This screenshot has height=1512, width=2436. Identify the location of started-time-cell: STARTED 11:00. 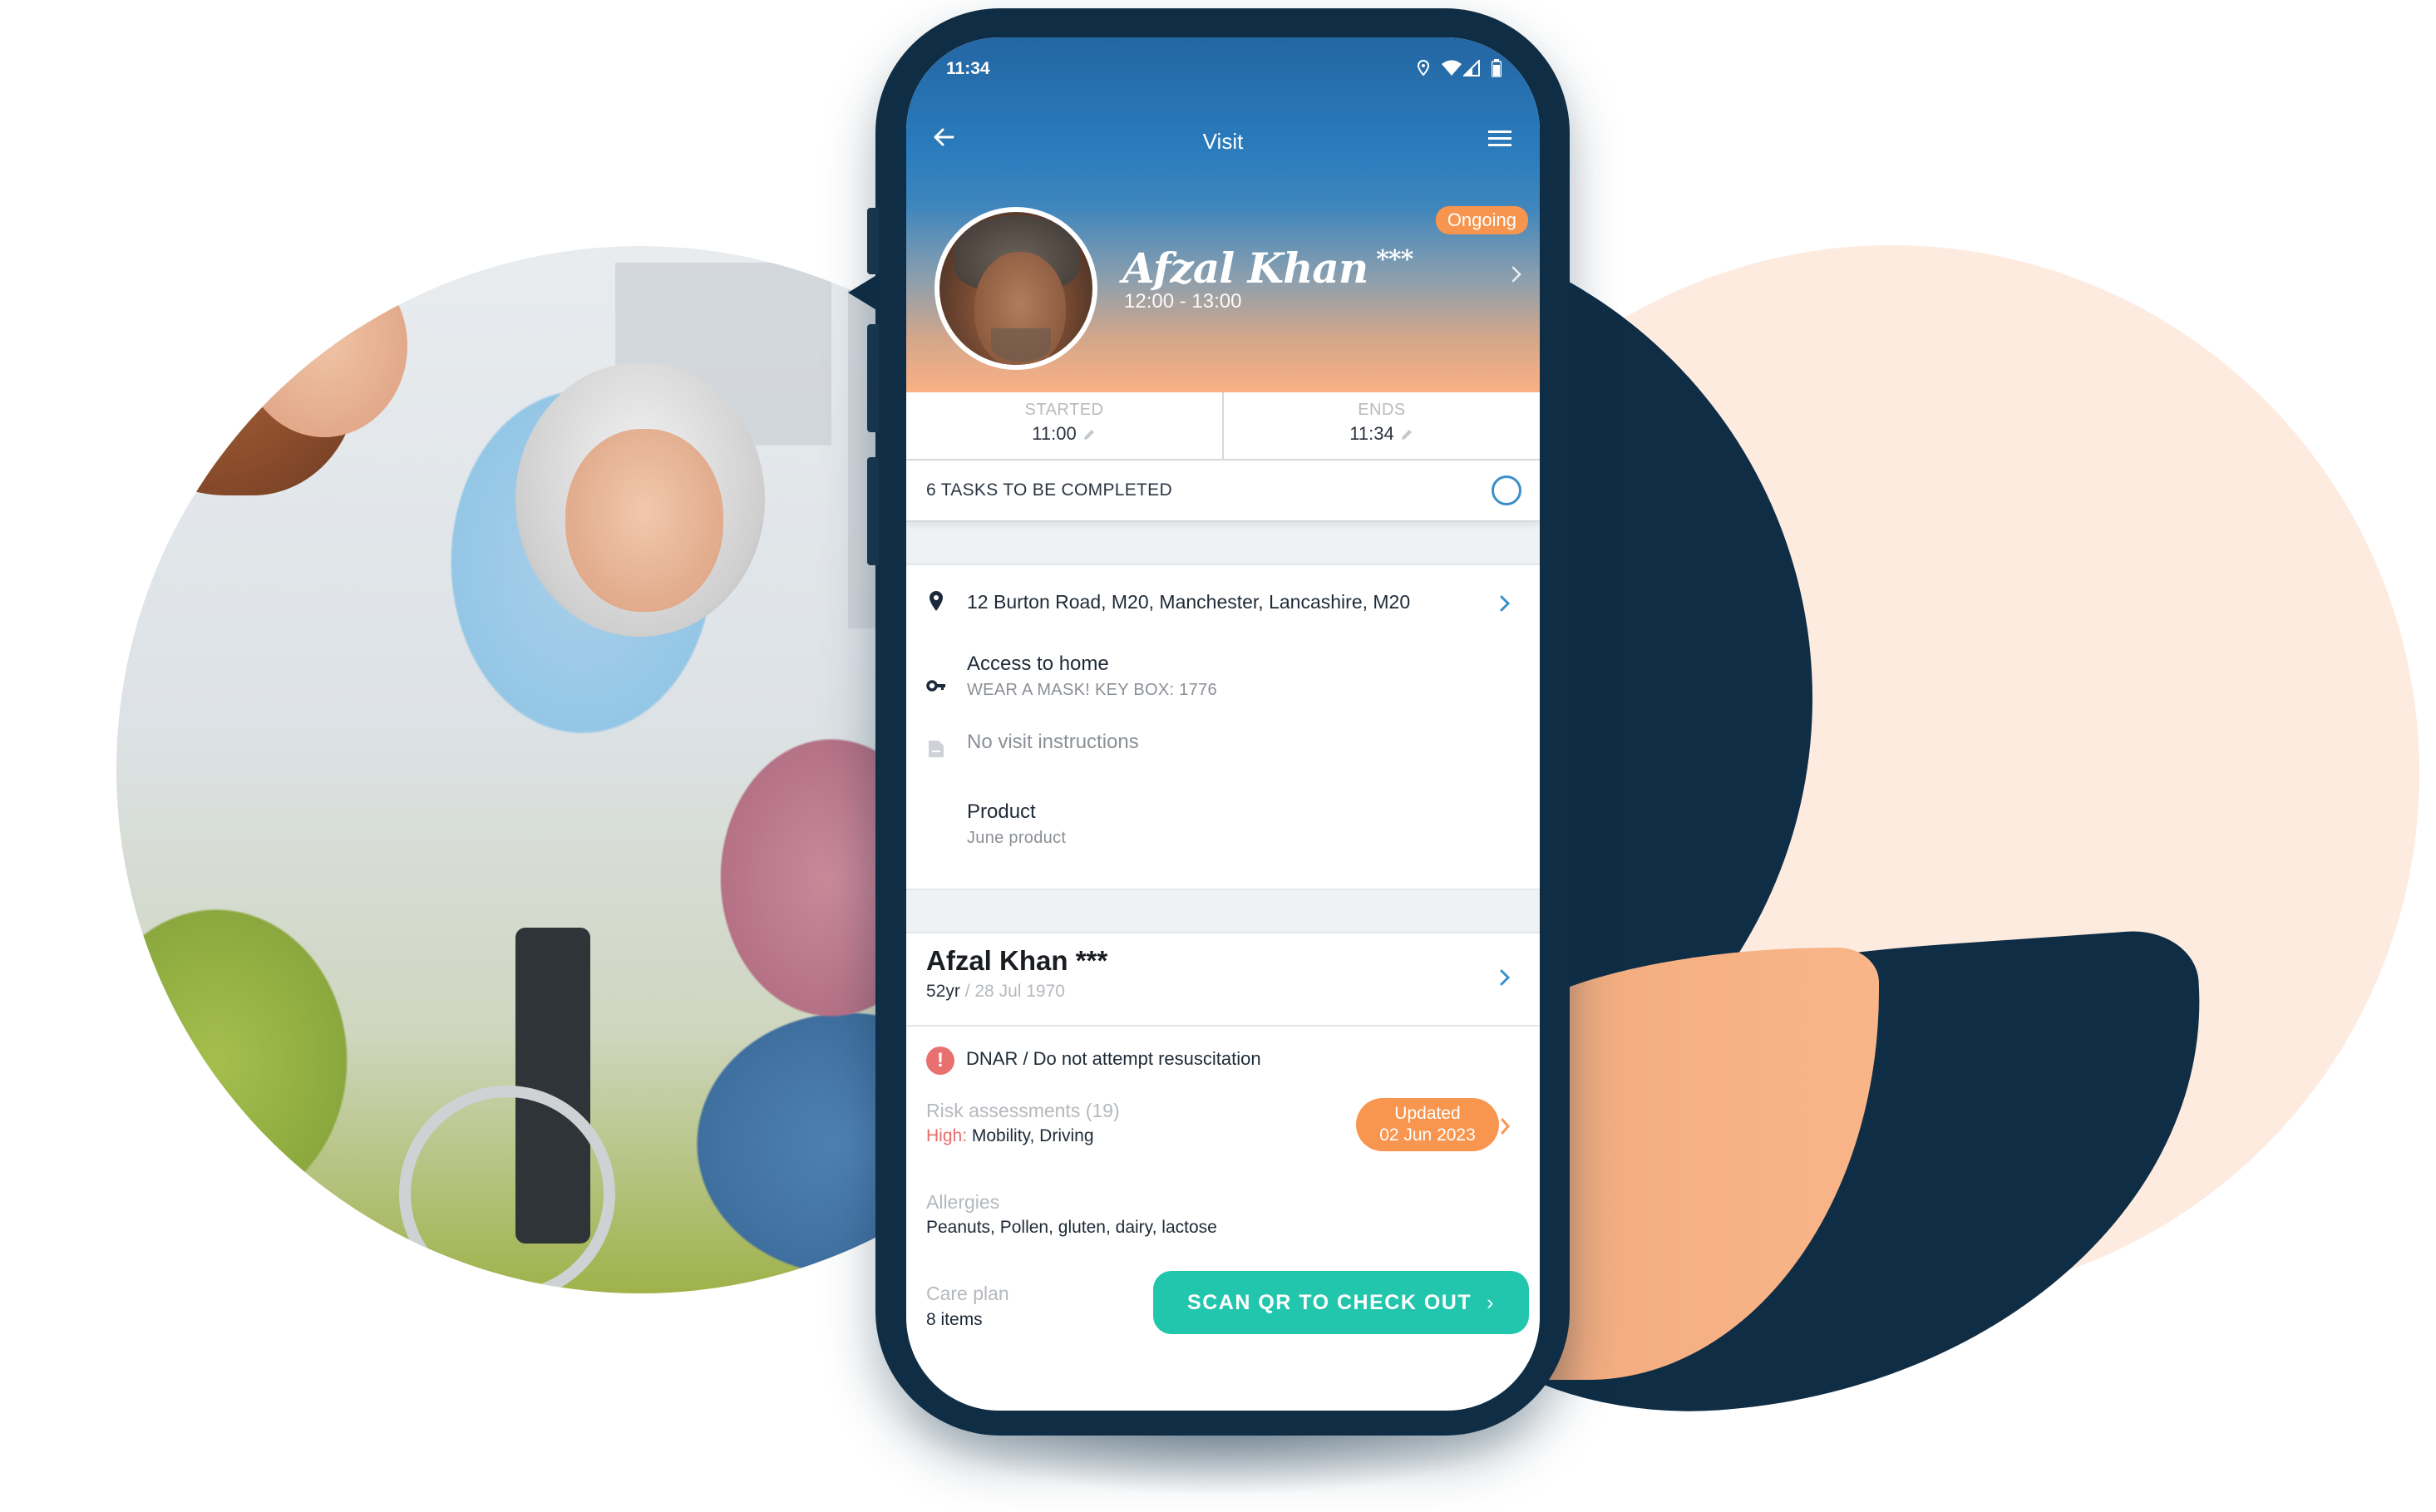
(1064, 426).